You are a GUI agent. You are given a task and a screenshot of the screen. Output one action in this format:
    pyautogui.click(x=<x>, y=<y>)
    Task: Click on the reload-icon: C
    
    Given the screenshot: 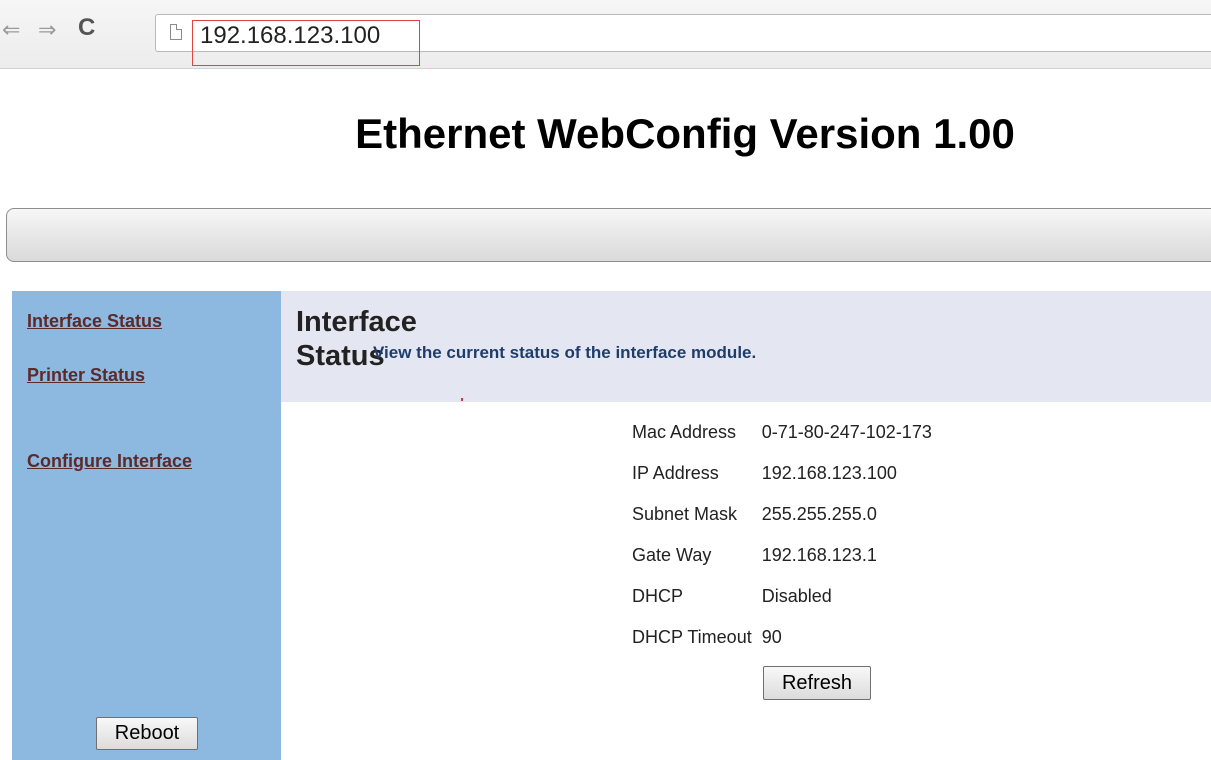 What is the action you would take?
    pyautogui.click(x=86, y=28)
    